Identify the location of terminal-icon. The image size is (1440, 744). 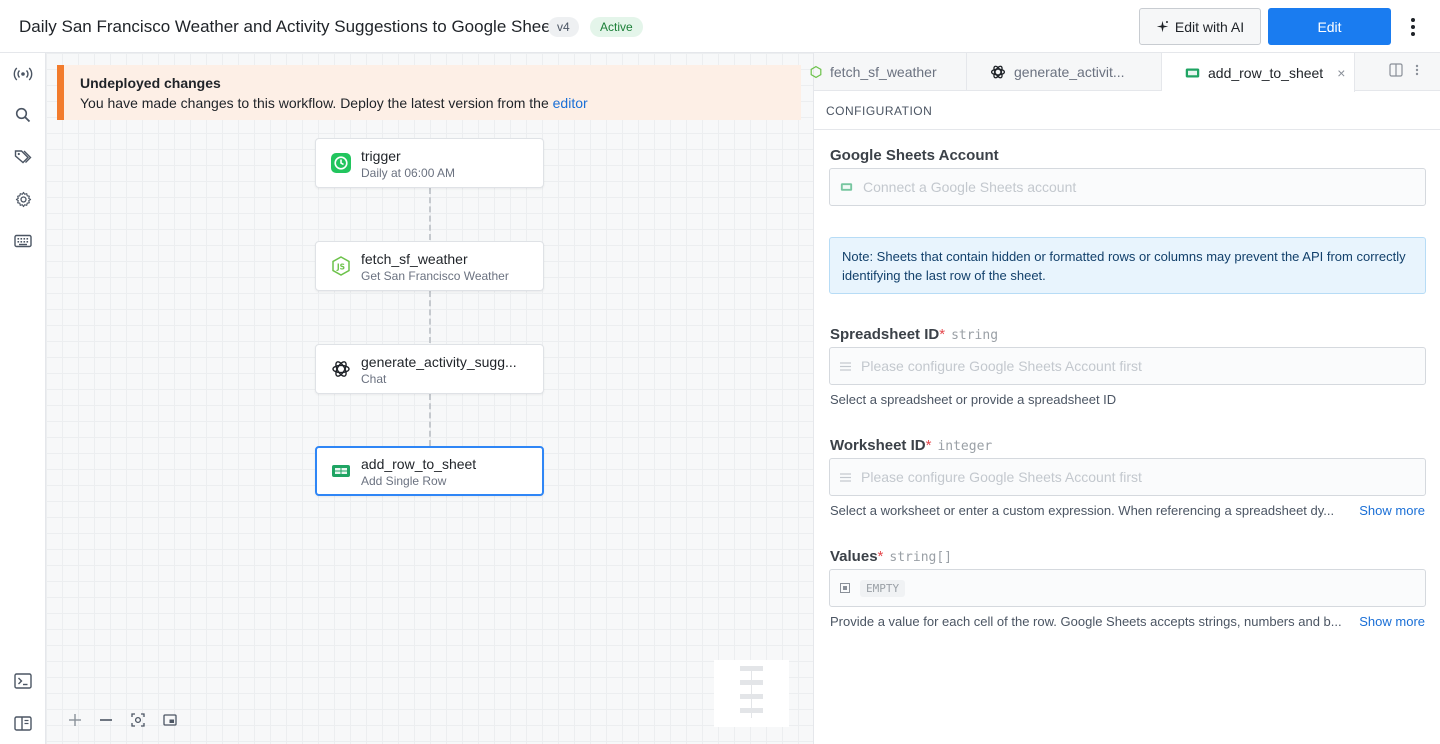
(23, 681).